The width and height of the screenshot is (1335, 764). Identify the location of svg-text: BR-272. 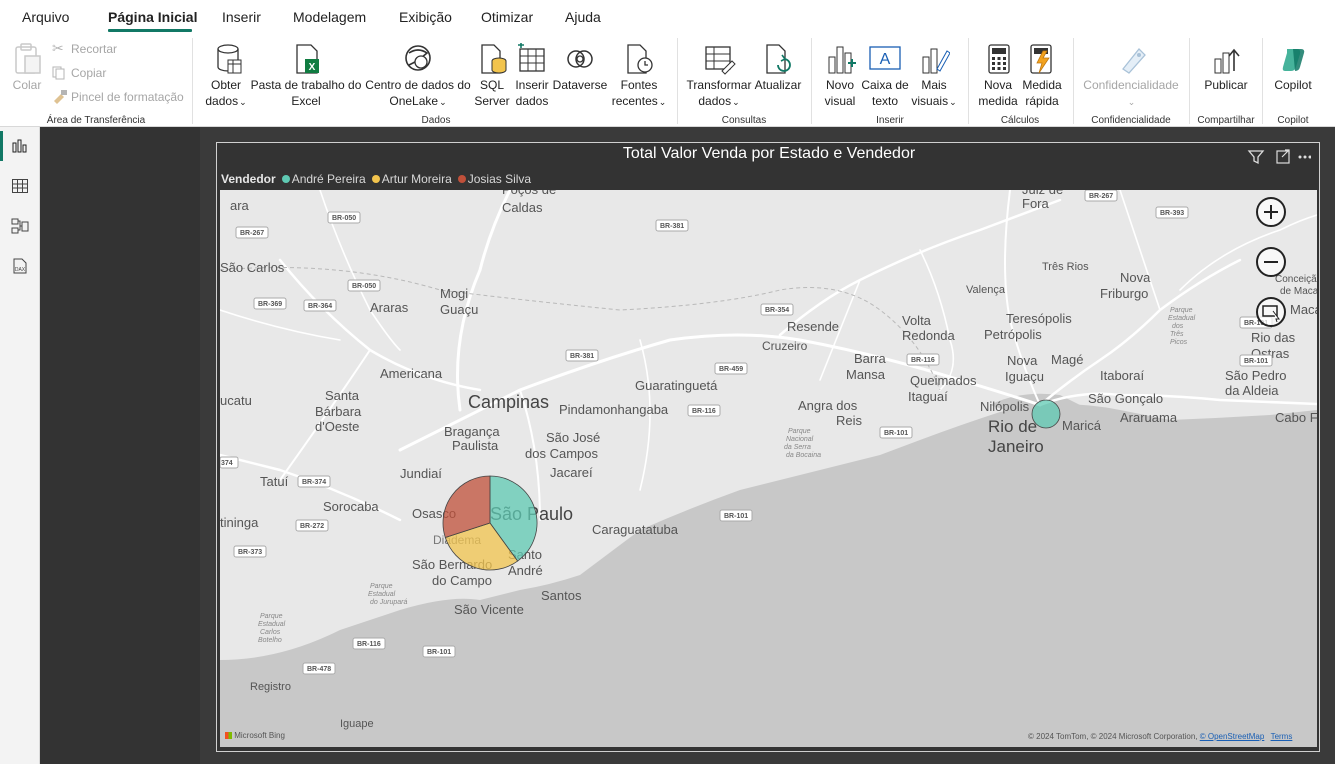
(312, 526).